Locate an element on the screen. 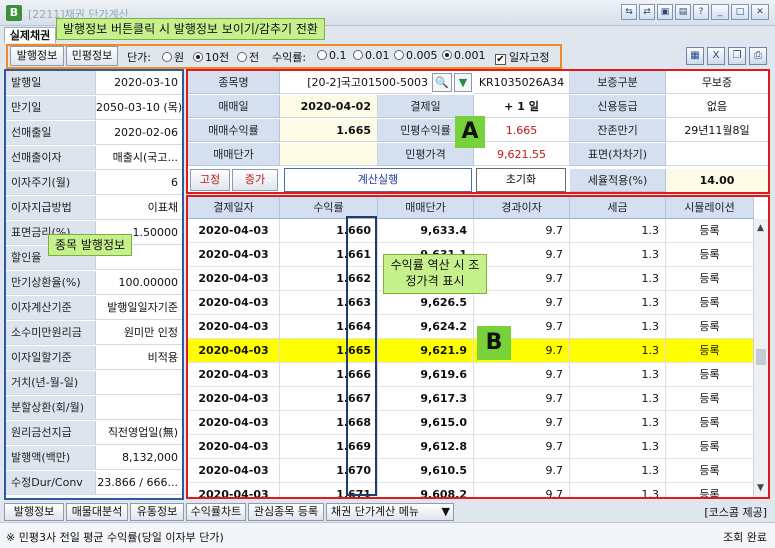  link-icon: ⇆ is located at coordinates (629, 12).